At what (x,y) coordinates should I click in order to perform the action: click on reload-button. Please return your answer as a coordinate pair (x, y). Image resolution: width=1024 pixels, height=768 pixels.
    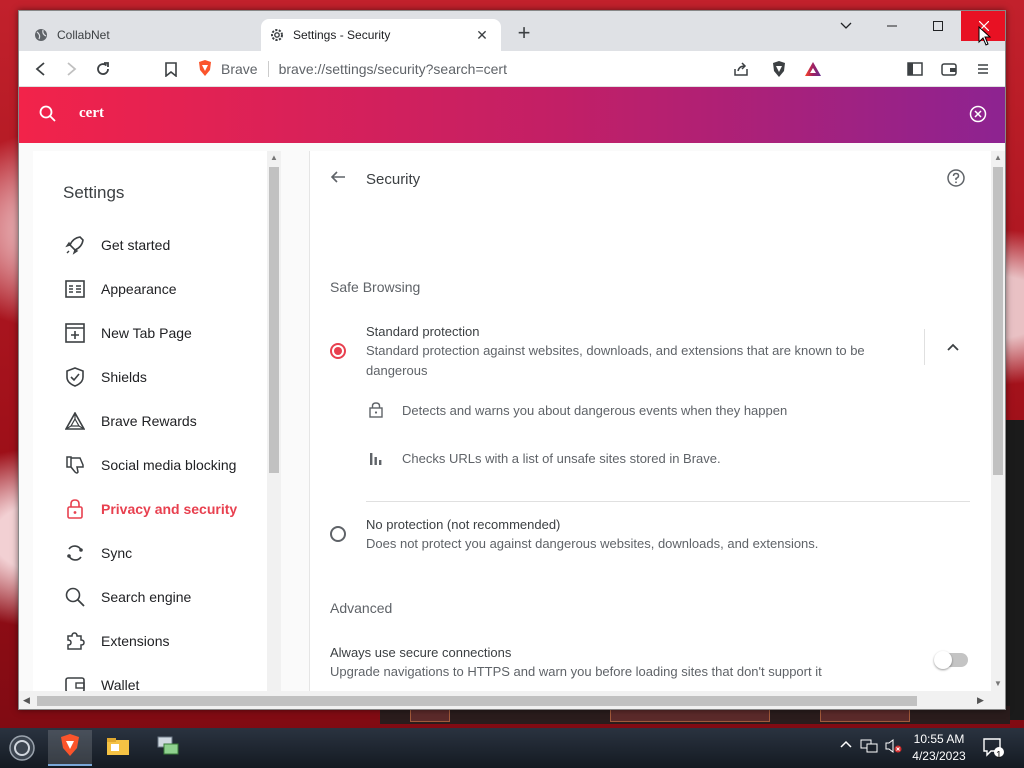
    Looking at the image, I should click on (103, 69).